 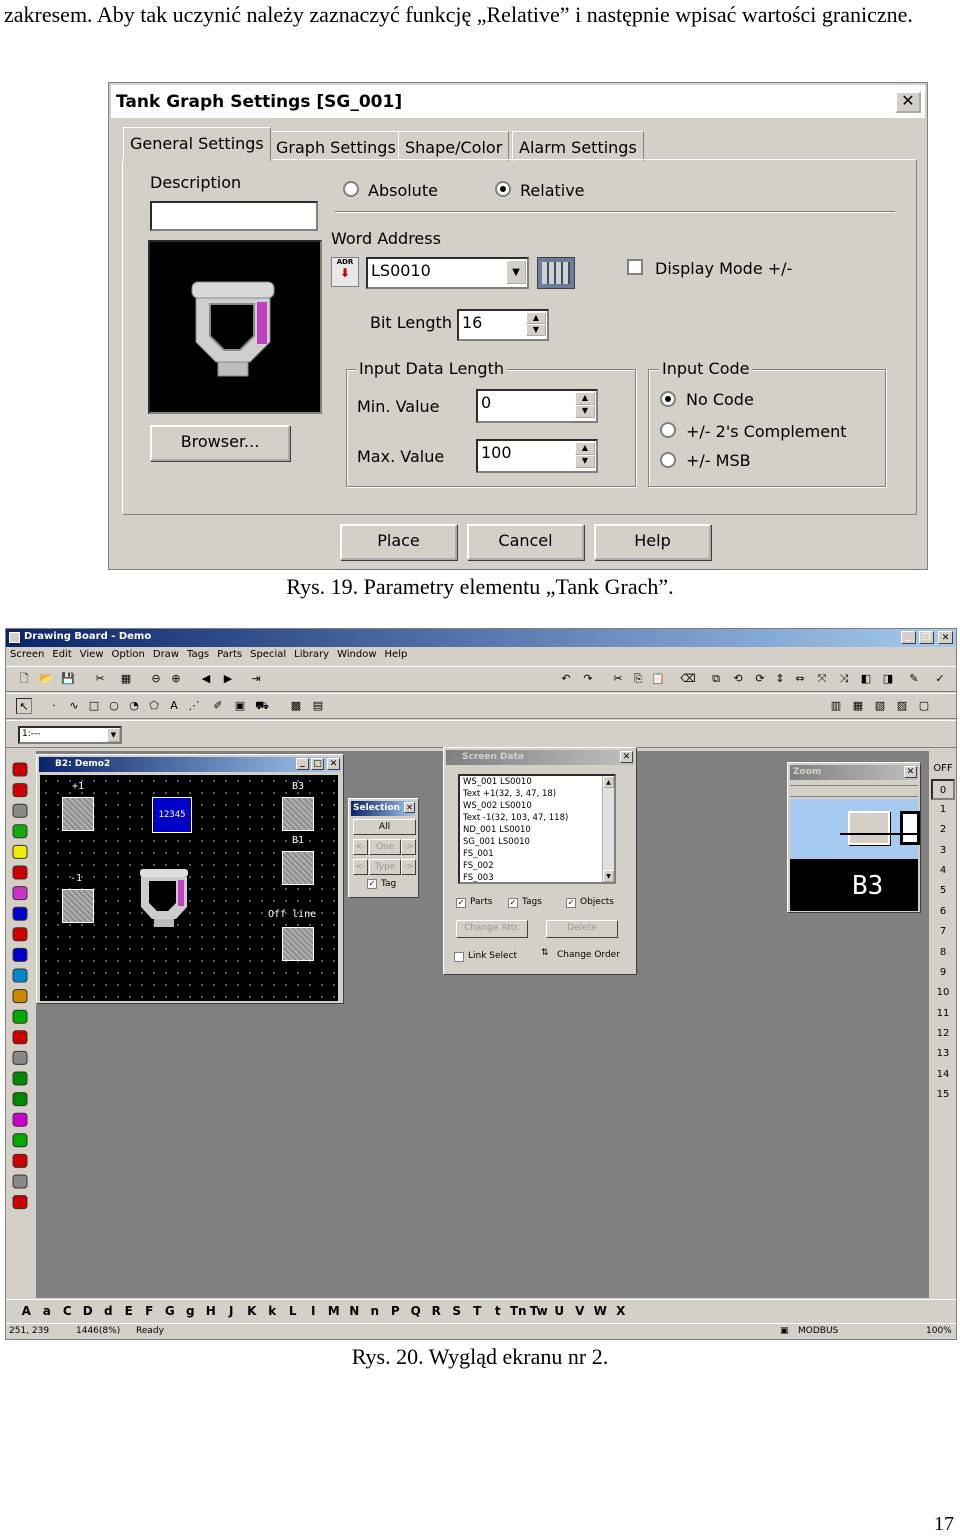 What do you see at coordinates (513, 903) in the screenshot?
I see `tags-checkbox: ✓` at bounding box center [513, 903].